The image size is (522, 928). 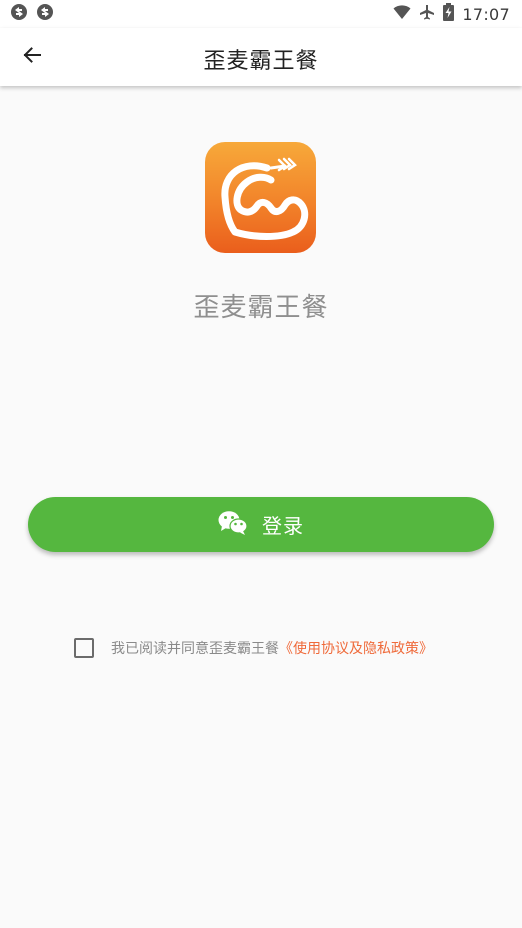 What do you see at coordinates (195, 649) in the screenshot?
I see `agreement-text: 我已阅读并同意歪麦霸王餐` at bounding box center [195, 649].